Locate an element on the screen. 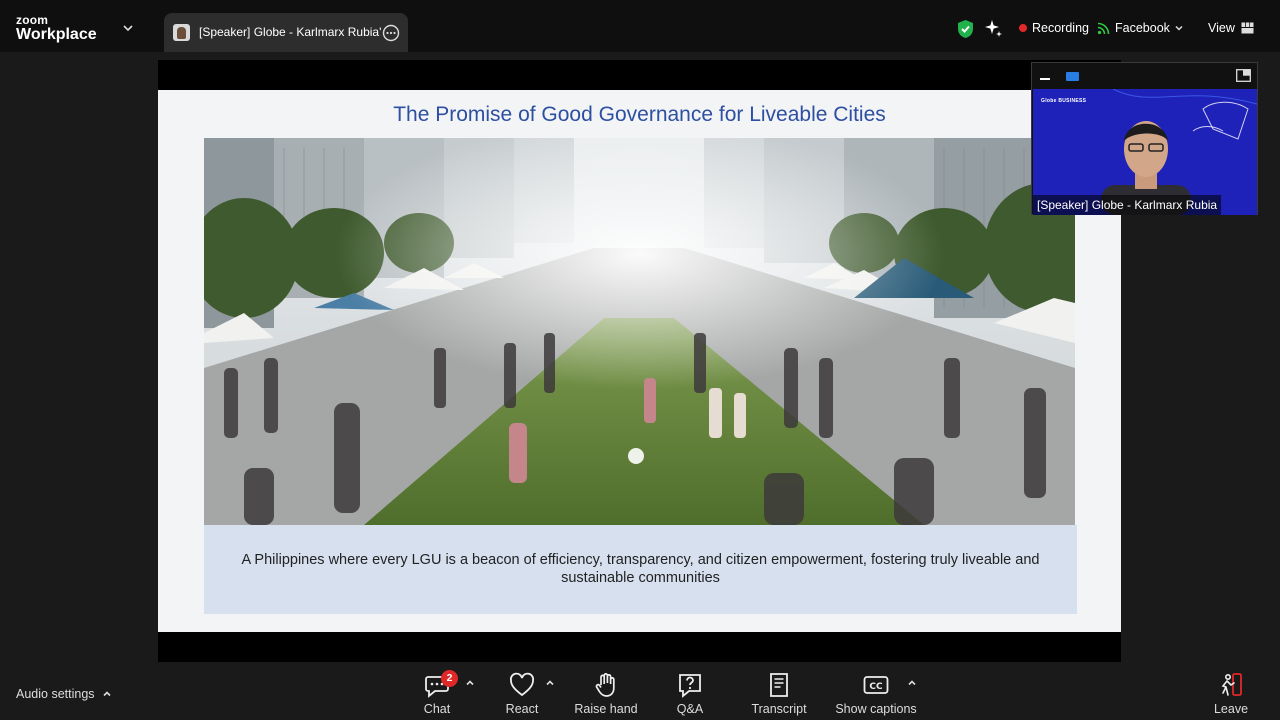 The height and width of the screenshot is (720, 1280). more-icon is located at coordinates (391, 33).